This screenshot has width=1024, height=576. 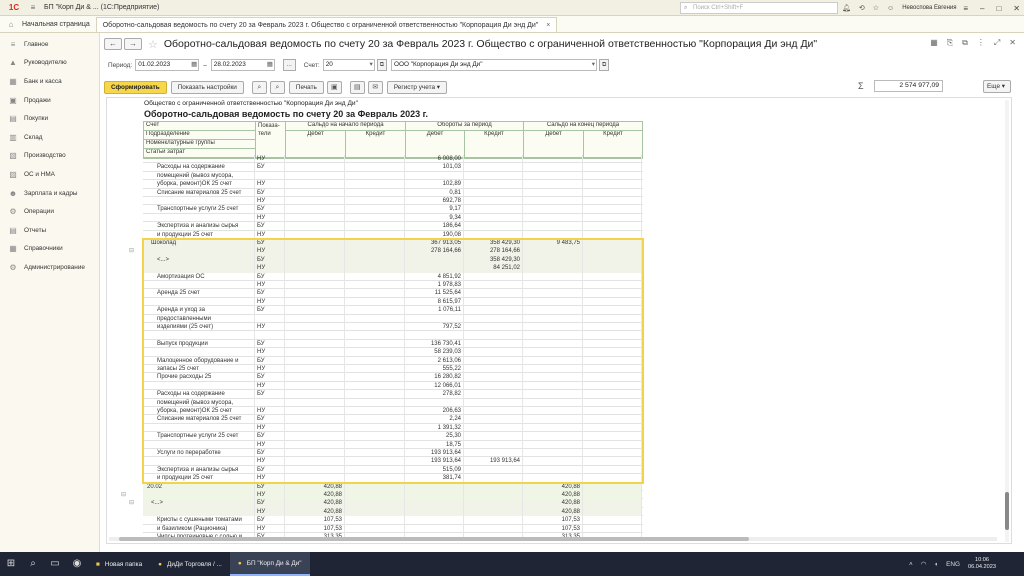 What do you see at coordinates (393, 209) in the screenshot?
I see `table-row: Транспортные услуги 25 счет БУ 9,17` at bounding box center [393, 209].